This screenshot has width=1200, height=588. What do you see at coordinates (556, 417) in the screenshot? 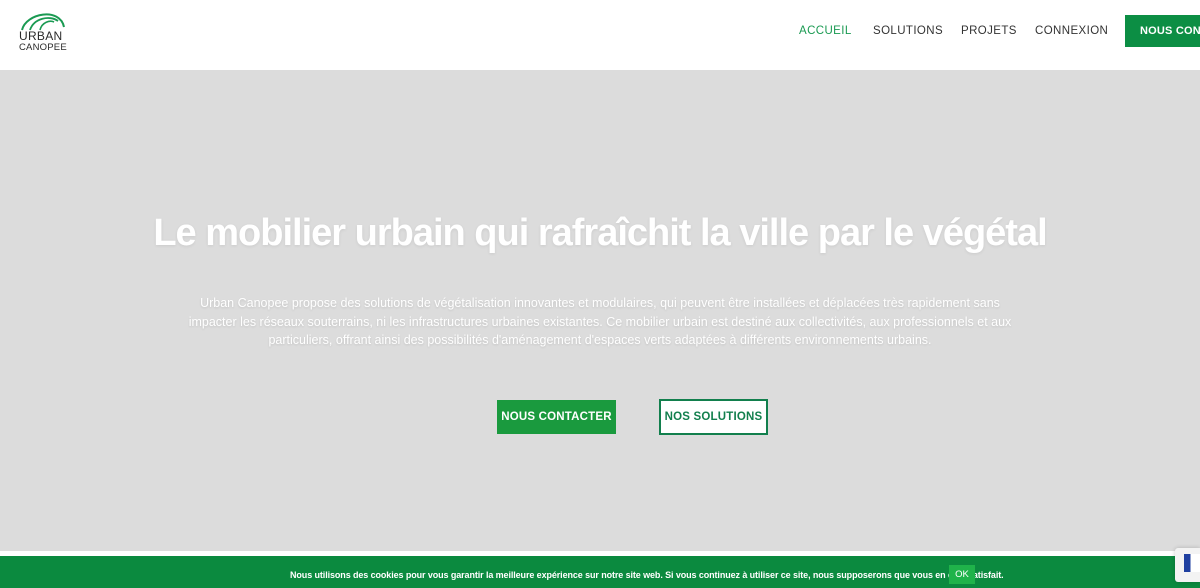
I see `hero-contact-button: NOUS CONTACTER` at bounding box center [556, 417].